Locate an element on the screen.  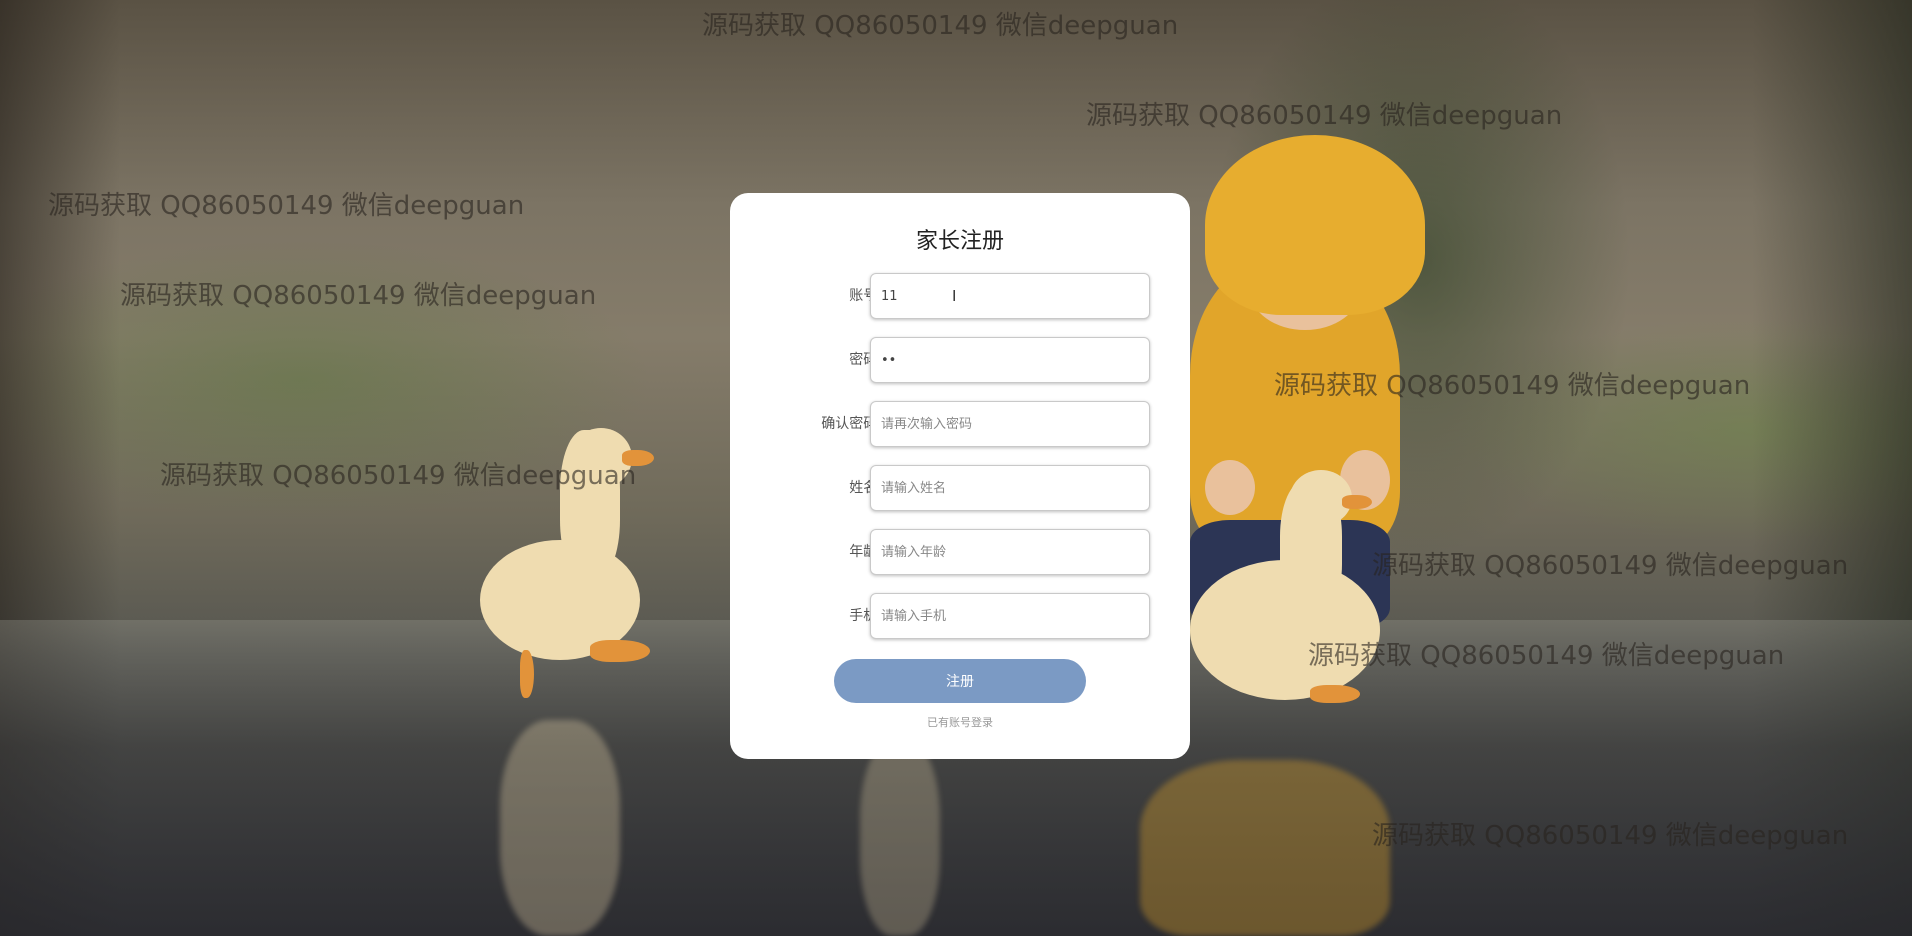
account-label: 账号: is located at coordinates (865, 296).